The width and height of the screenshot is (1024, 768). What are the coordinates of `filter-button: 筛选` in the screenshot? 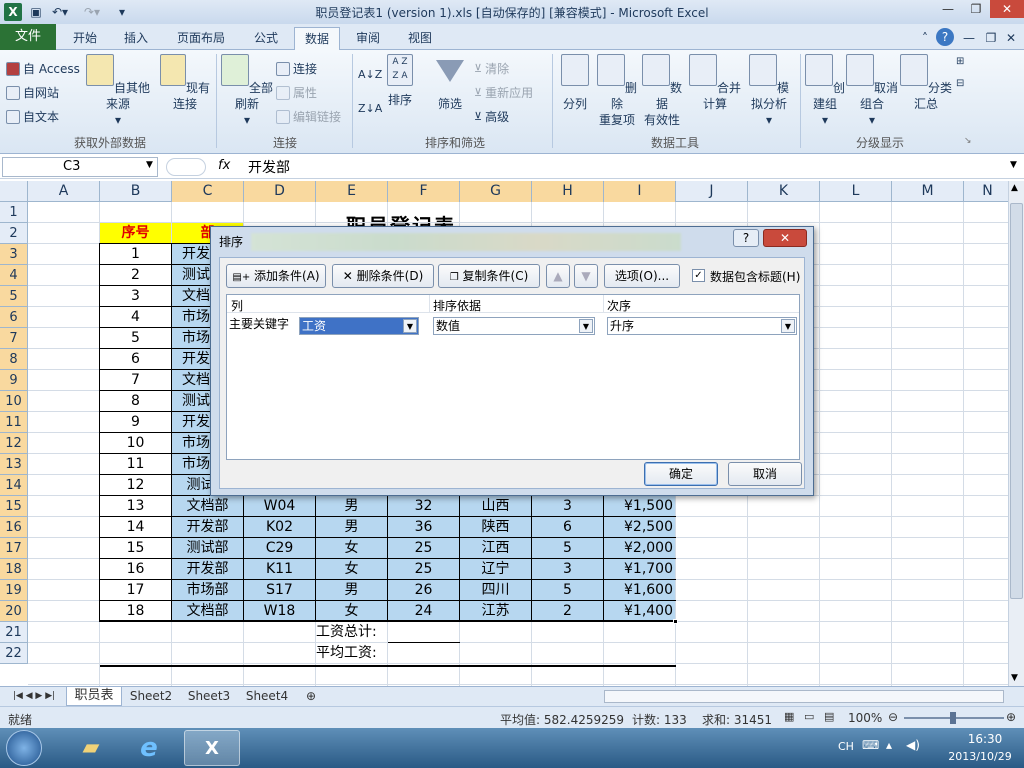 It's located at (450, 83).